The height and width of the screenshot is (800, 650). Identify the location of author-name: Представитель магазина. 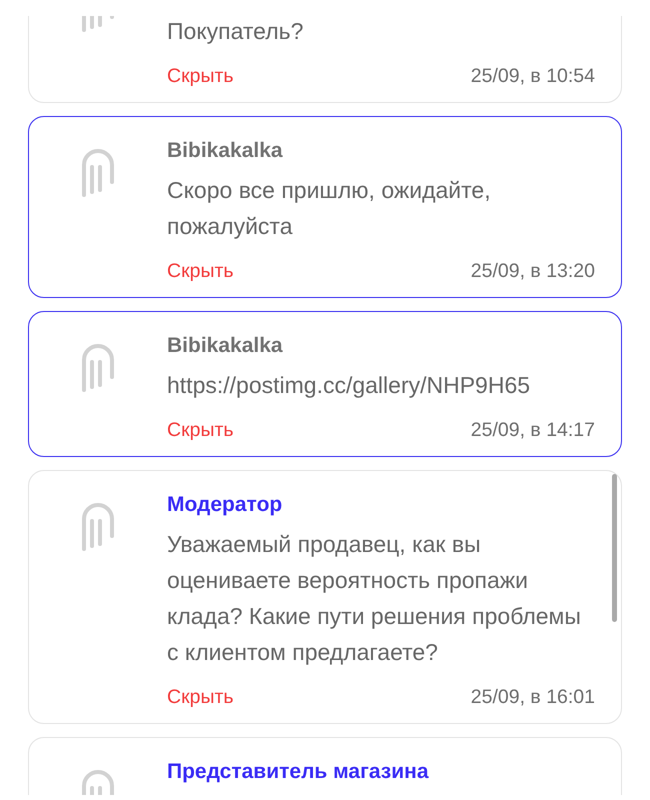
(298, 772).